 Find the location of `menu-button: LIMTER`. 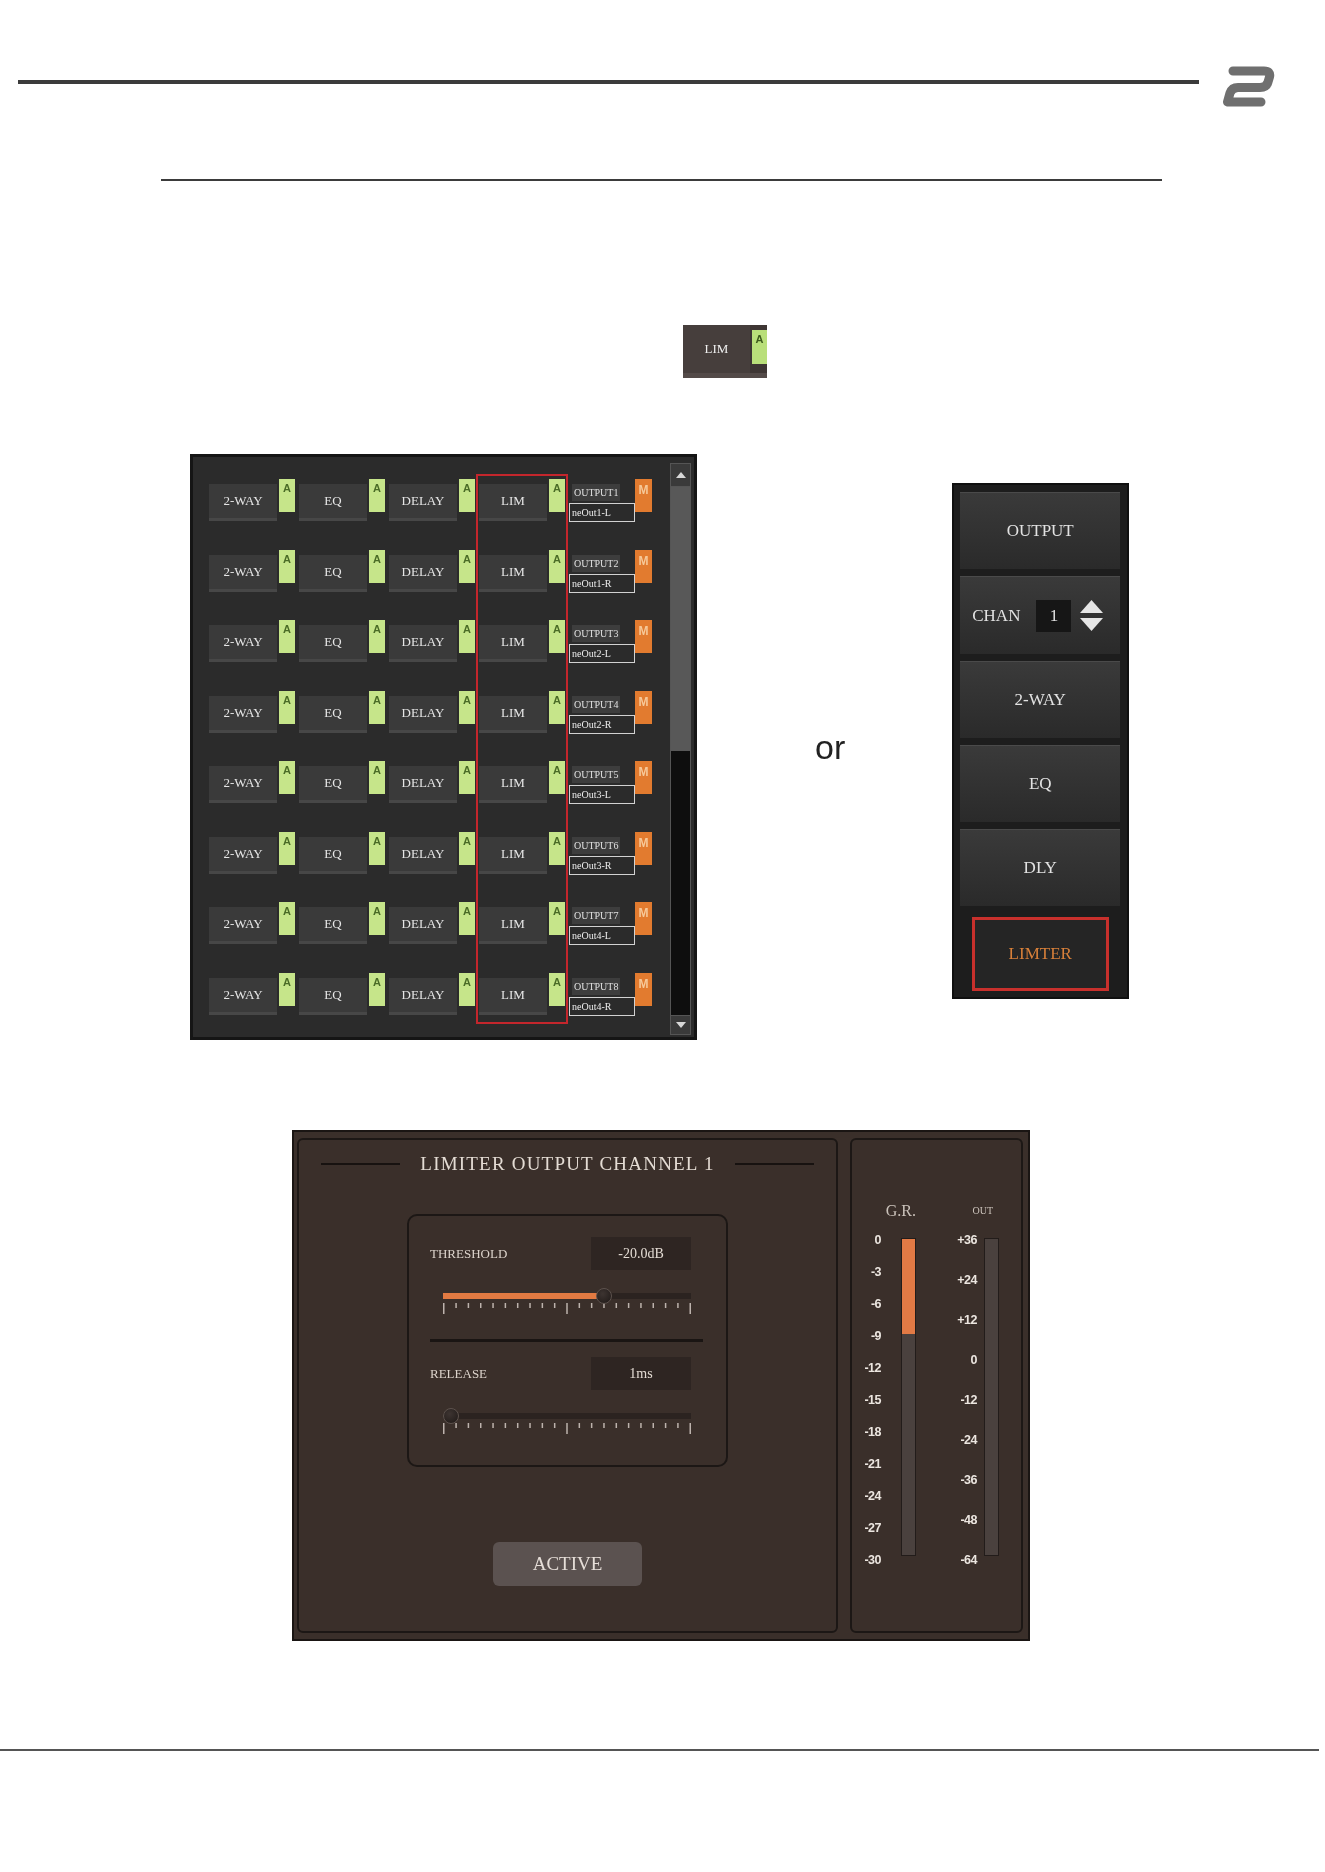

menu-button: LIMTER is located at coordinates (1040, 954).